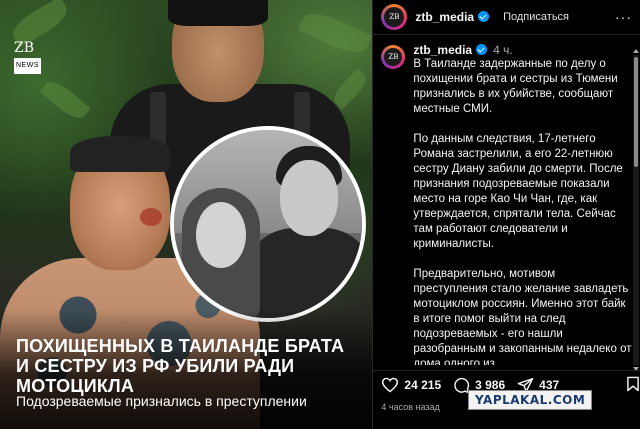  What do you see at coordinates (423, 385) in the screenshot?
I see `likes-count: 24 215` at bounding box center [423, 385].